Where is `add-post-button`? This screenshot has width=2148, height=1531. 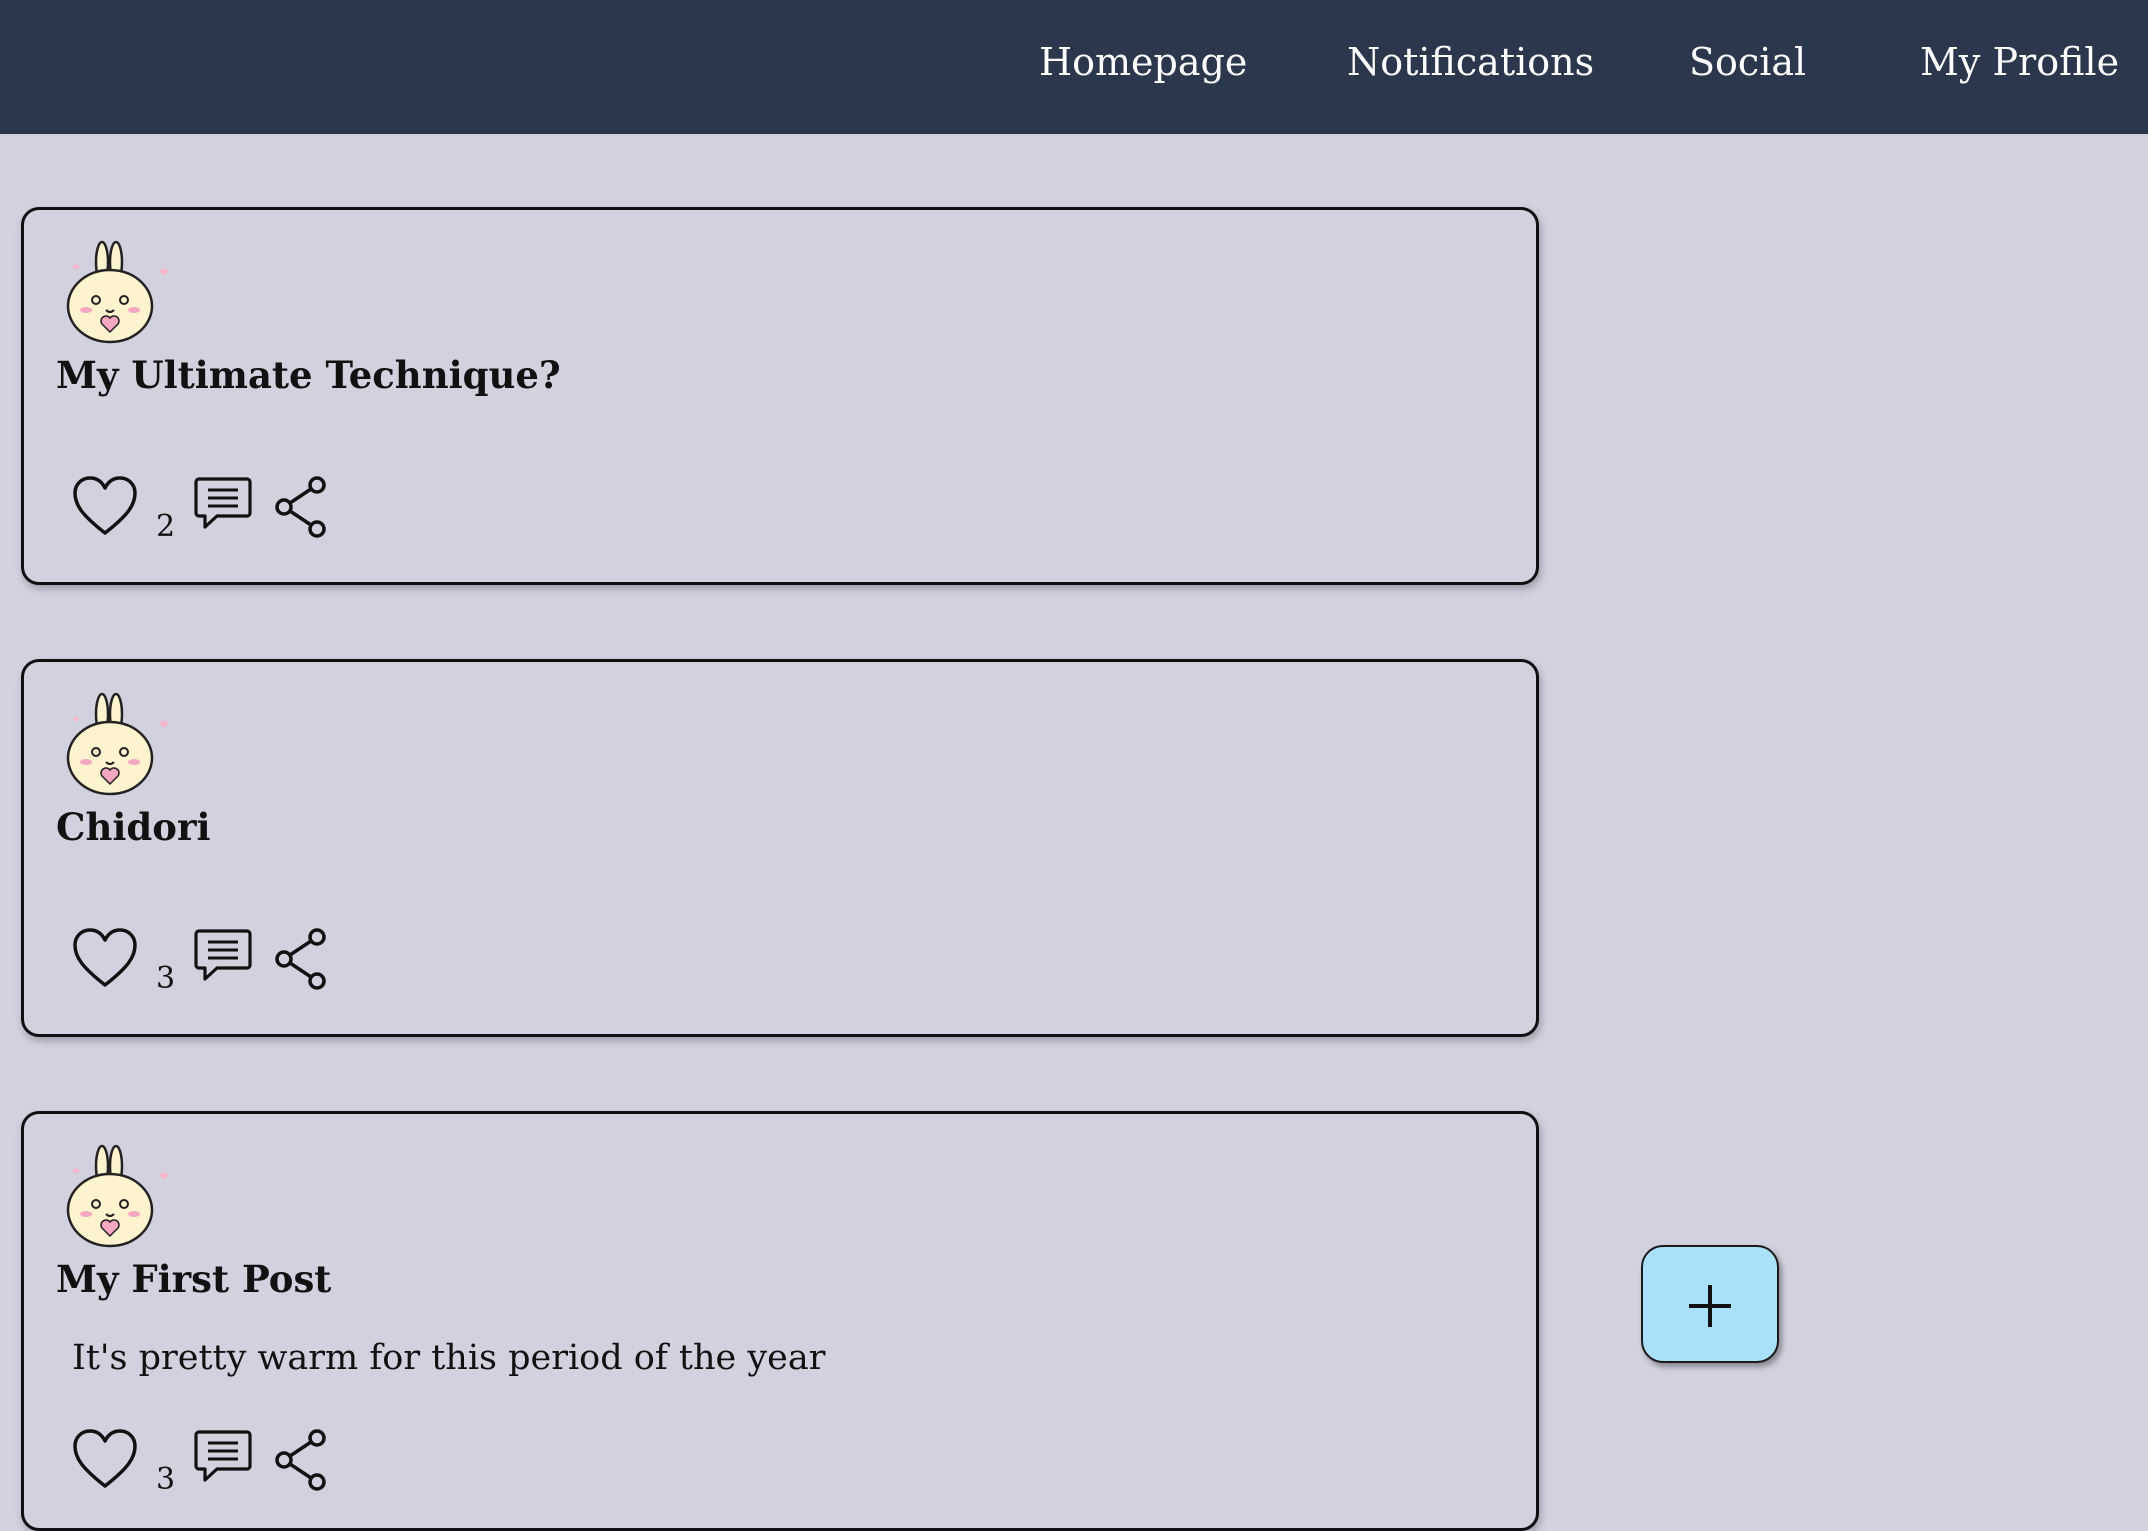 add-post-button is located at coordinates (1710, 1304).